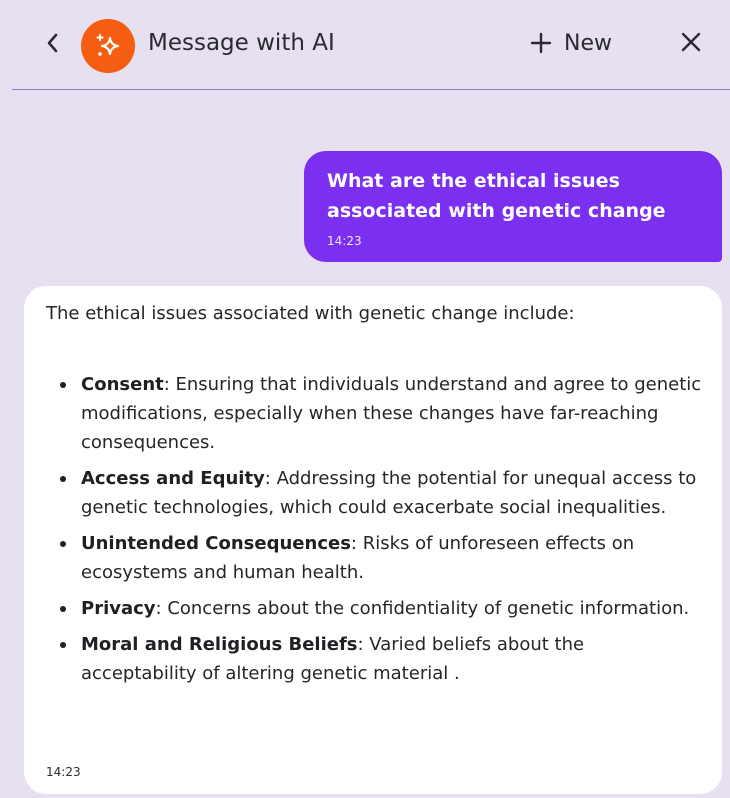 This screenshot has height=798, width=730. Describe the element at coordinates (173, 478) in the screenshot. I see `list-item-term: Access and Equity` at that location.